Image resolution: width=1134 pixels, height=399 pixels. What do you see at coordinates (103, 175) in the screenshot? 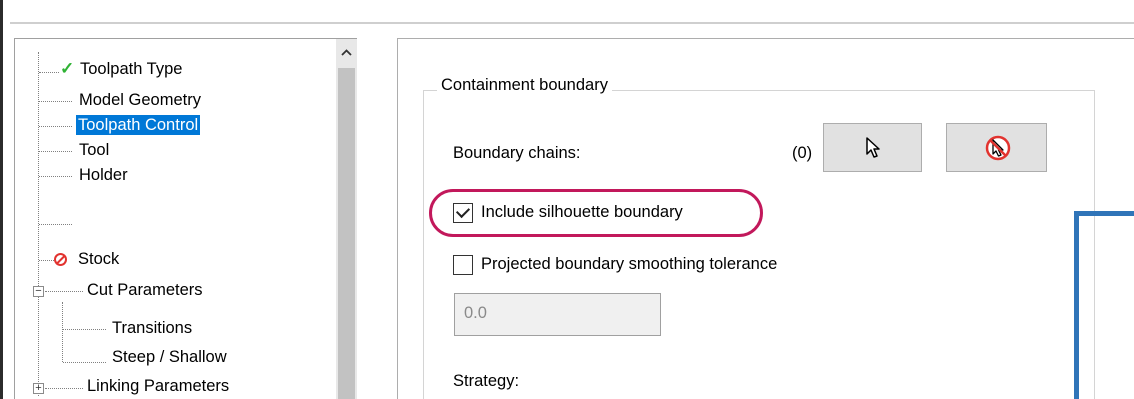
I see `tree-item-holder: Holder` at bounding box center [103, 175].